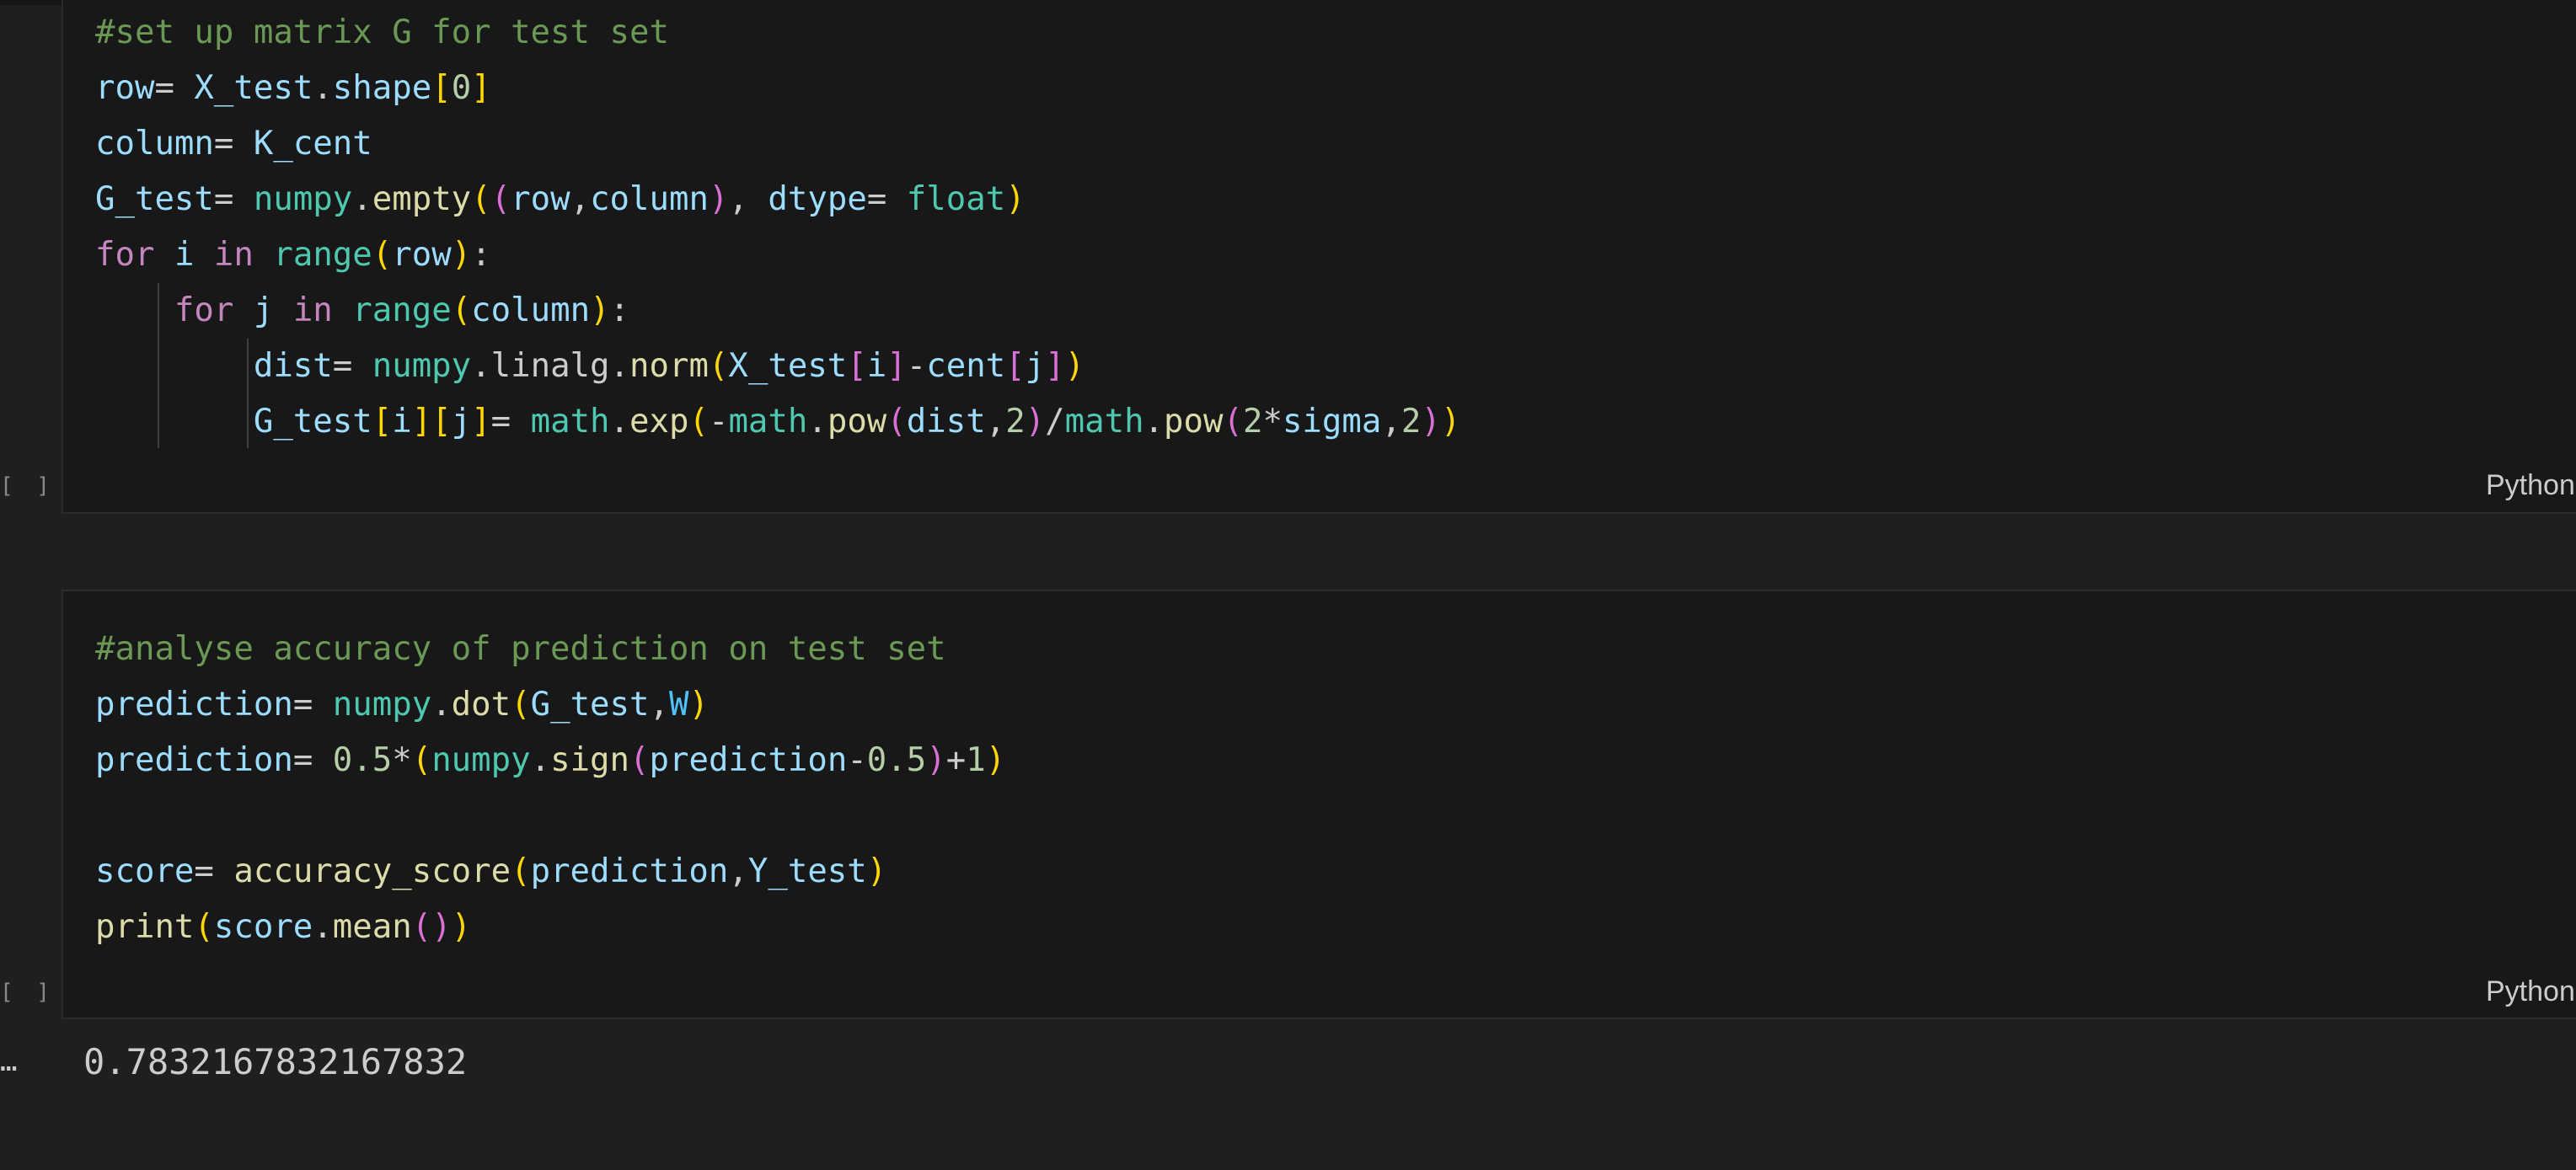  I want to click on code-token: :, so click(481, 255).